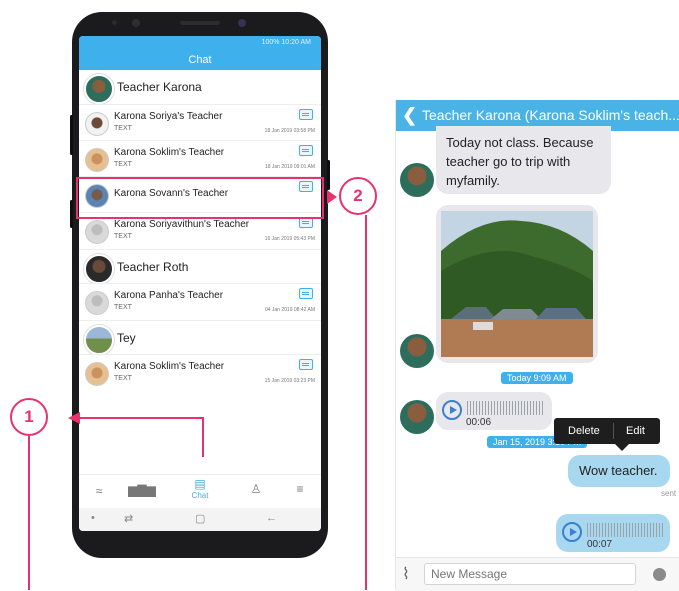 The width and height of the screenshot is (679, 591). I want to click on message-bubble-outgoing: Wow teacher., so click(619, 471).